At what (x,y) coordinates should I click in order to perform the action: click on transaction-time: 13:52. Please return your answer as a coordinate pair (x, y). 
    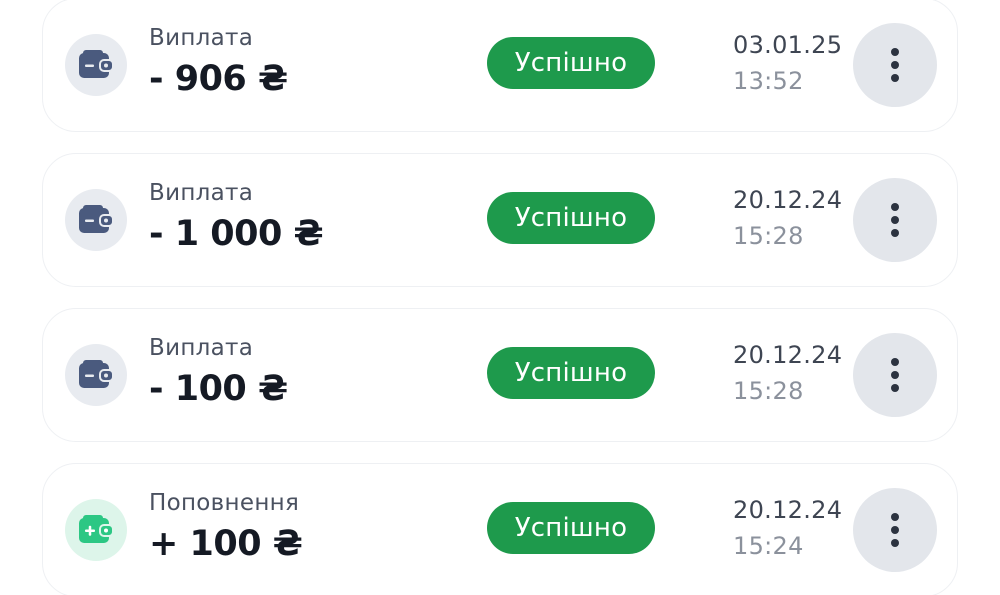
    Looking at the image, I should click on (768, 81).